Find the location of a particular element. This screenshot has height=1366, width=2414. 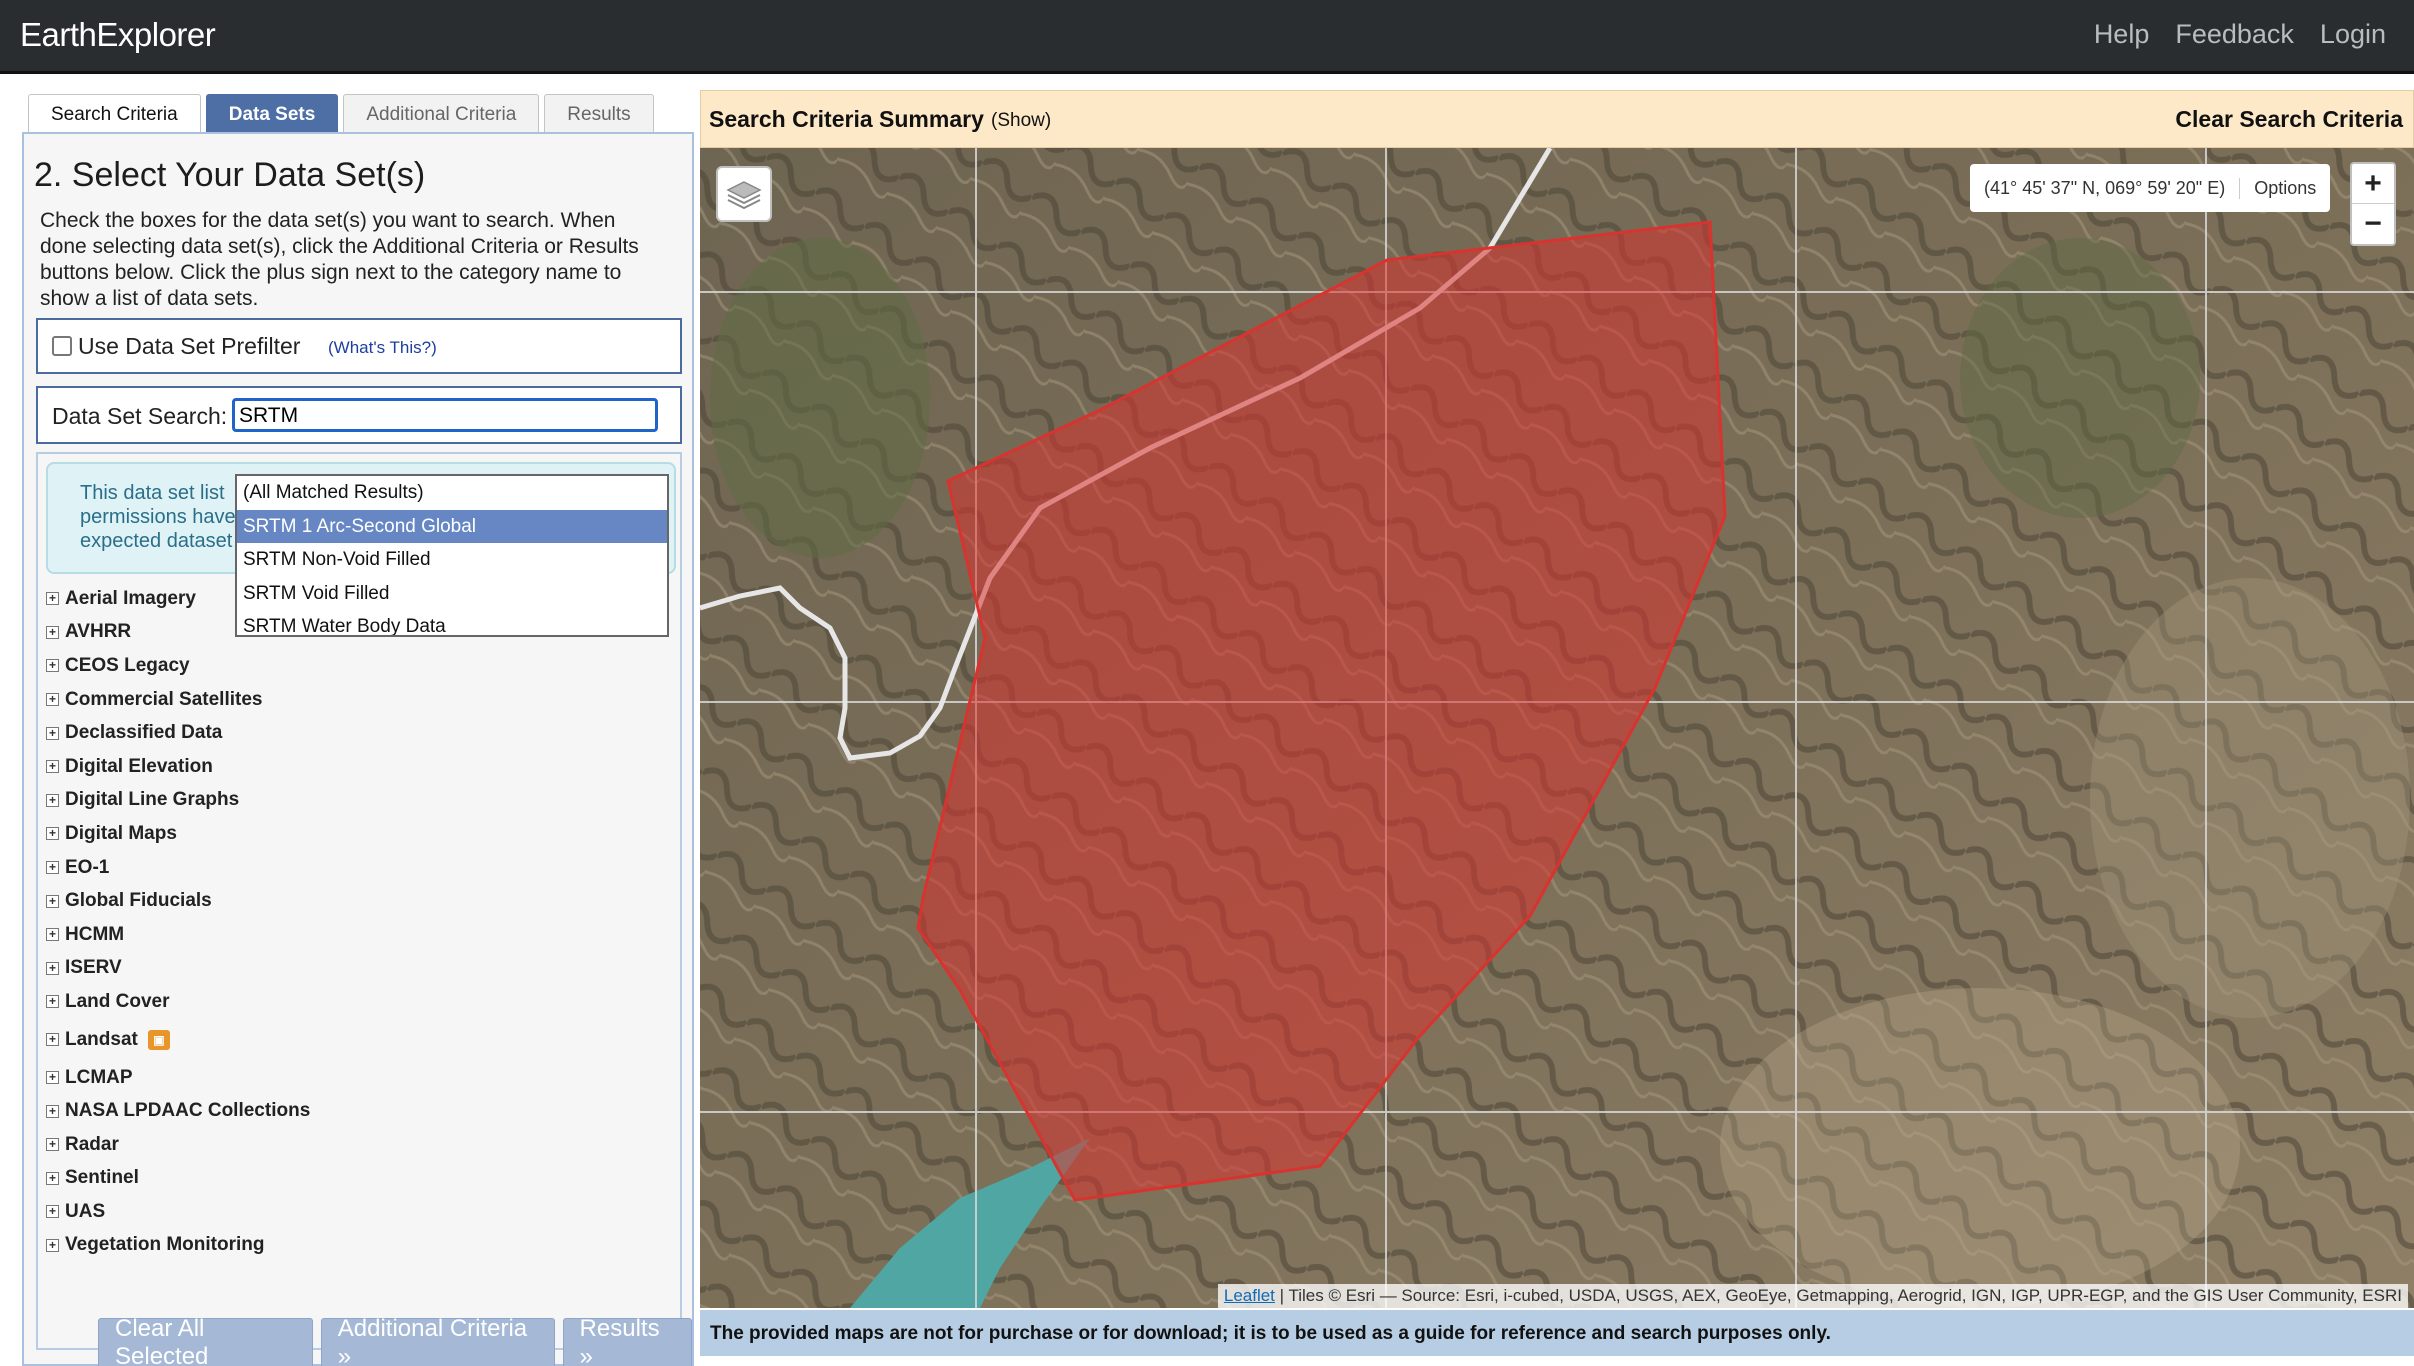

category-label: AVHRR is located at coordinates (98, 632).